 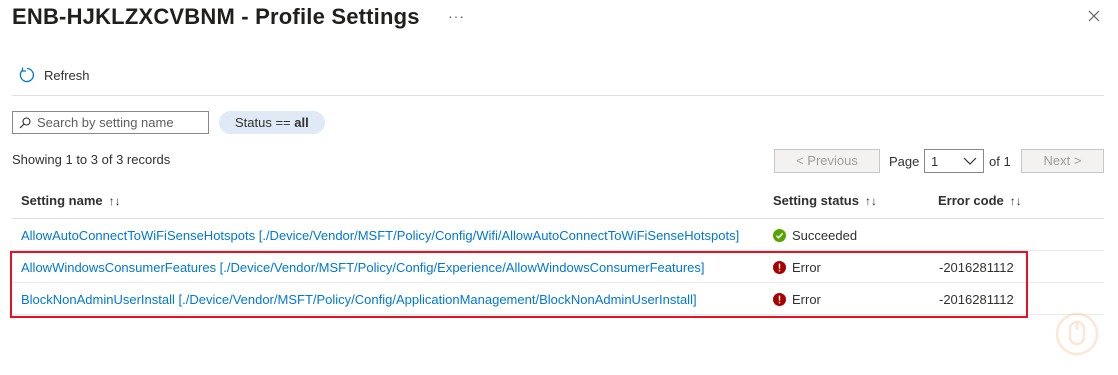 I want to click on more-options-icon: ···, so click(x=456, y=16).